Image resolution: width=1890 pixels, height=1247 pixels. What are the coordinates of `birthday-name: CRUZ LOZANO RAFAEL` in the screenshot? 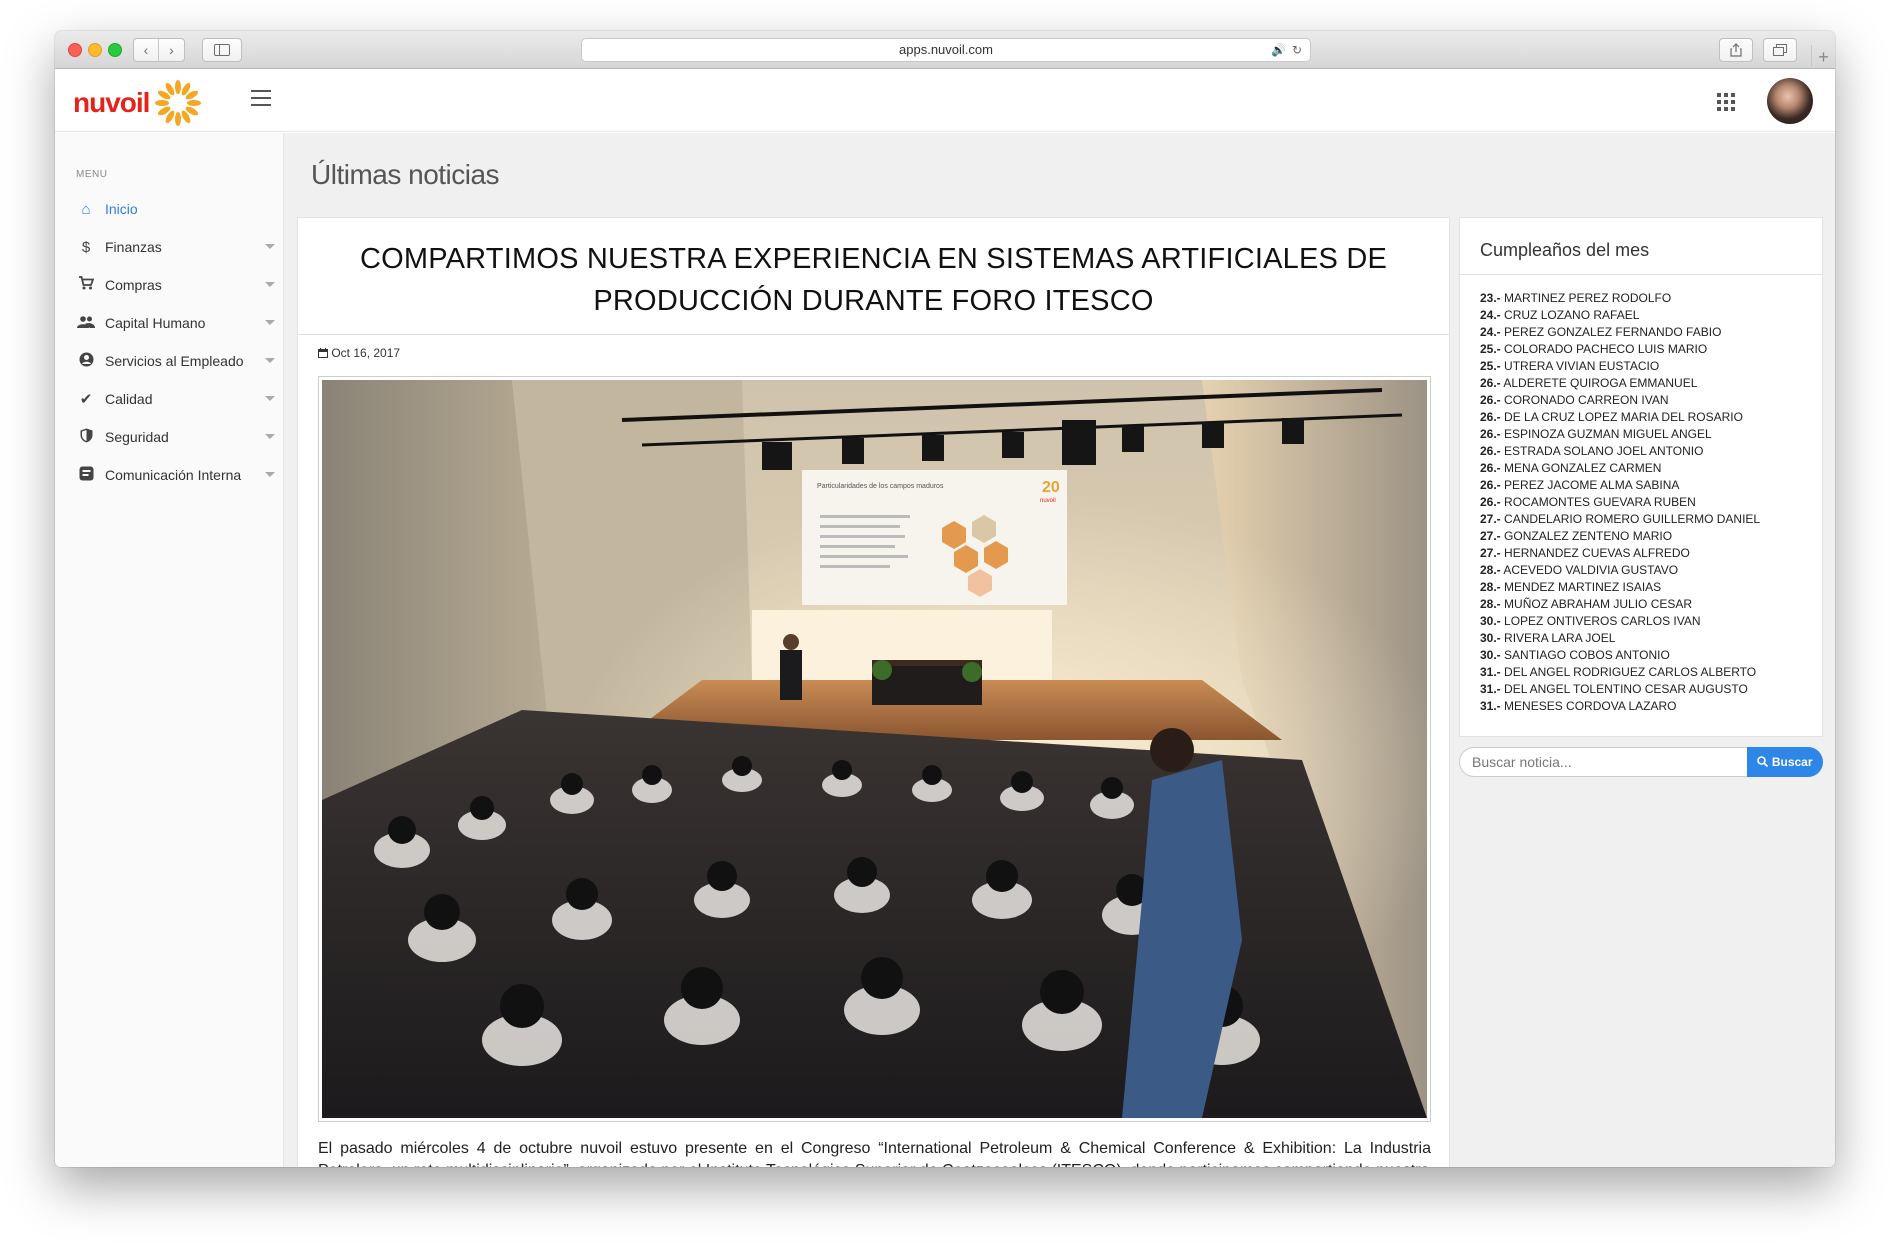 It's located at (1572, 315).